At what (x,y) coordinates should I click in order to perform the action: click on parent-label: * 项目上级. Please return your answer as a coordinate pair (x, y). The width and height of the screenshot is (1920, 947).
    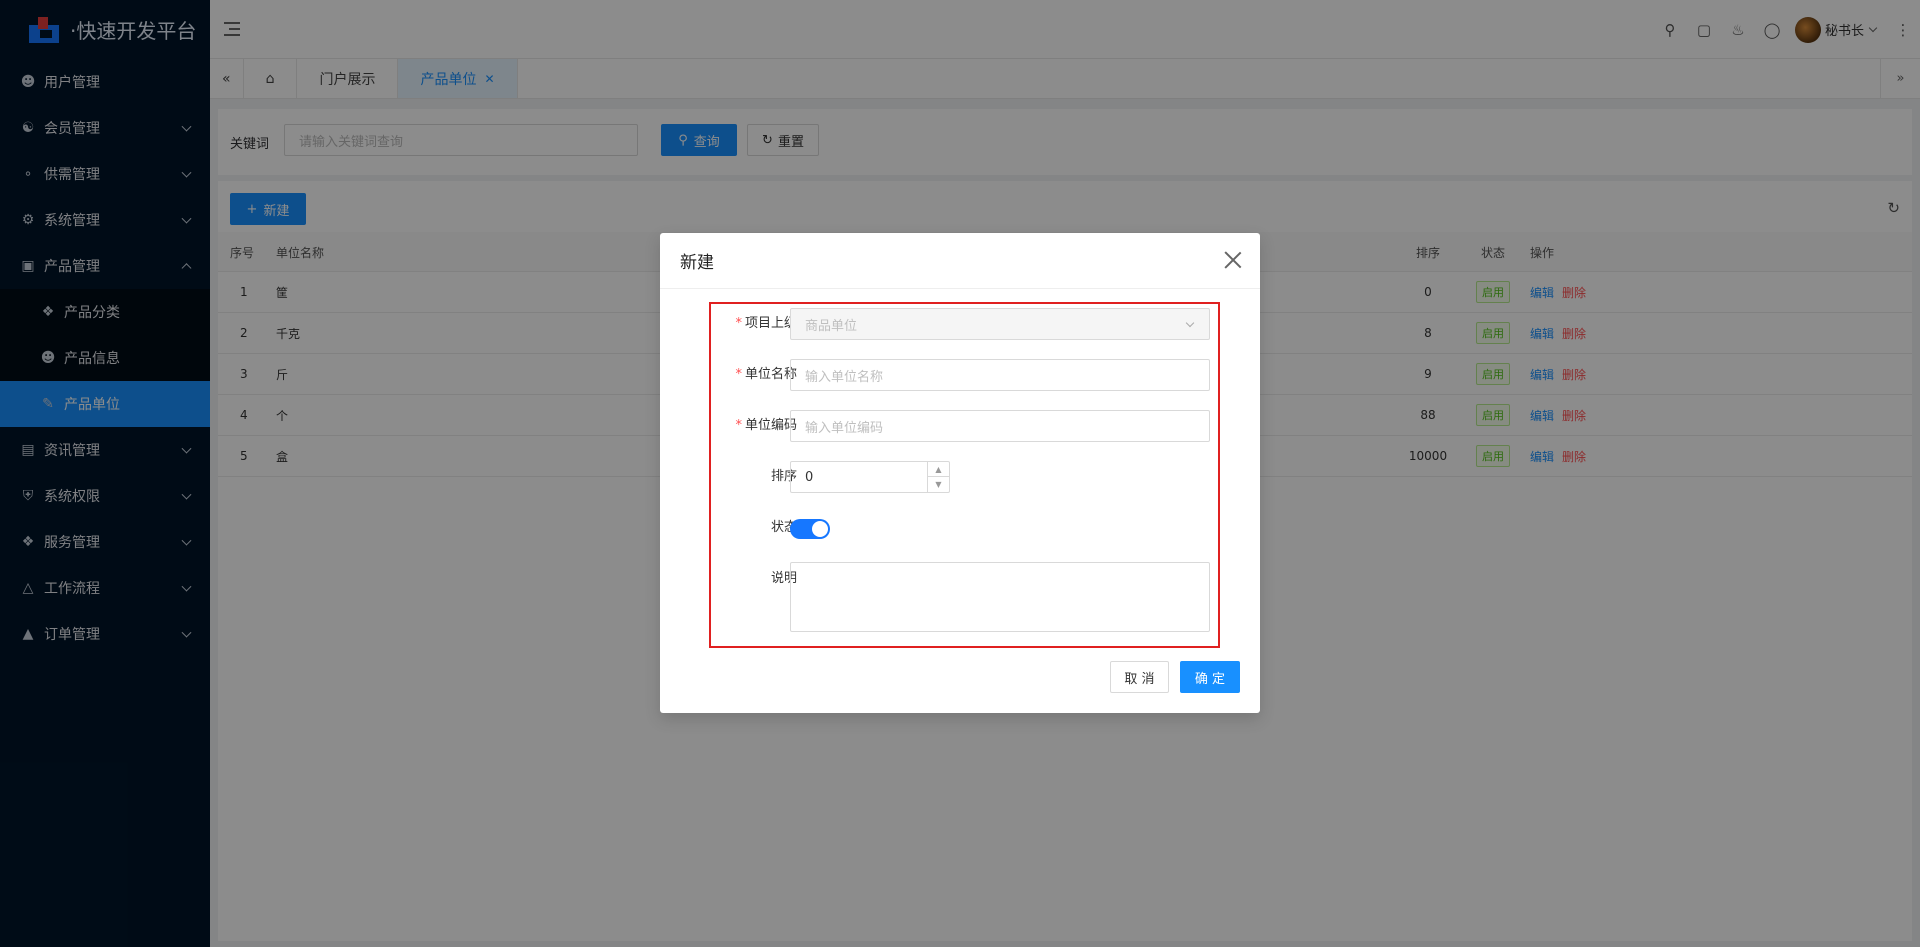
    Looking at the image, I should click on (766, 323).